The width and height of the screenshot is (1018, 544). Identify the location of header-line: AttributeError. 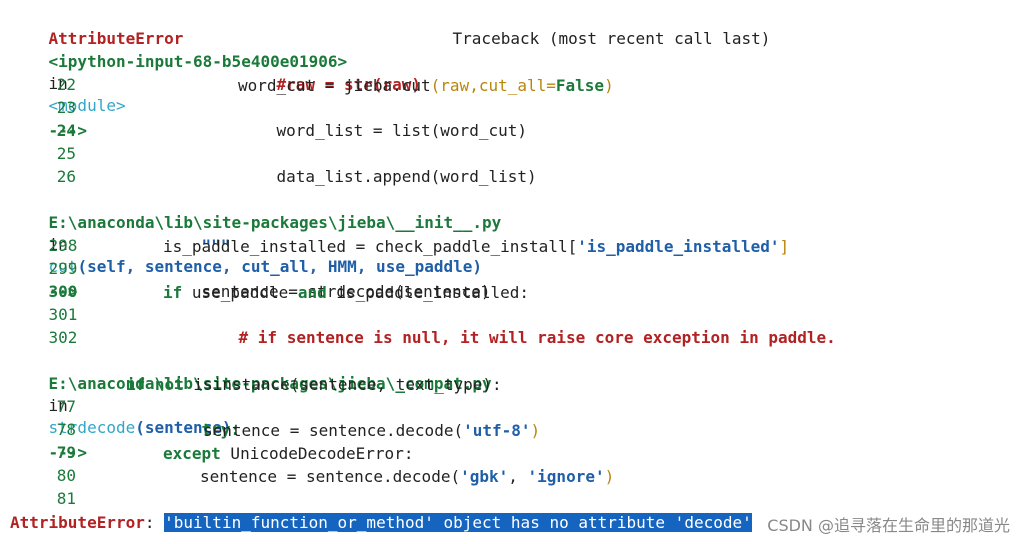
(97, 27).